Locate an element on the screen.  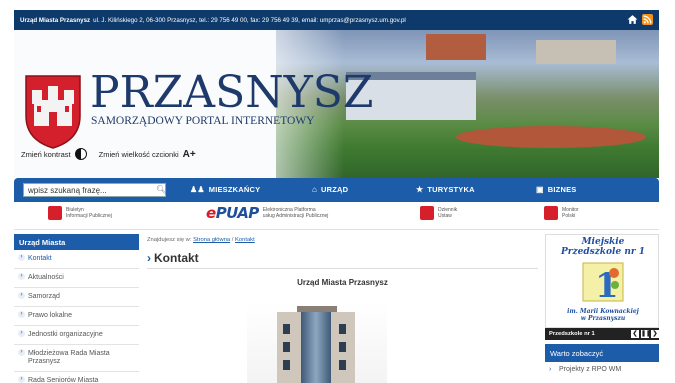
briefcase-icon: ▣ is located at coordinates (540, 189).